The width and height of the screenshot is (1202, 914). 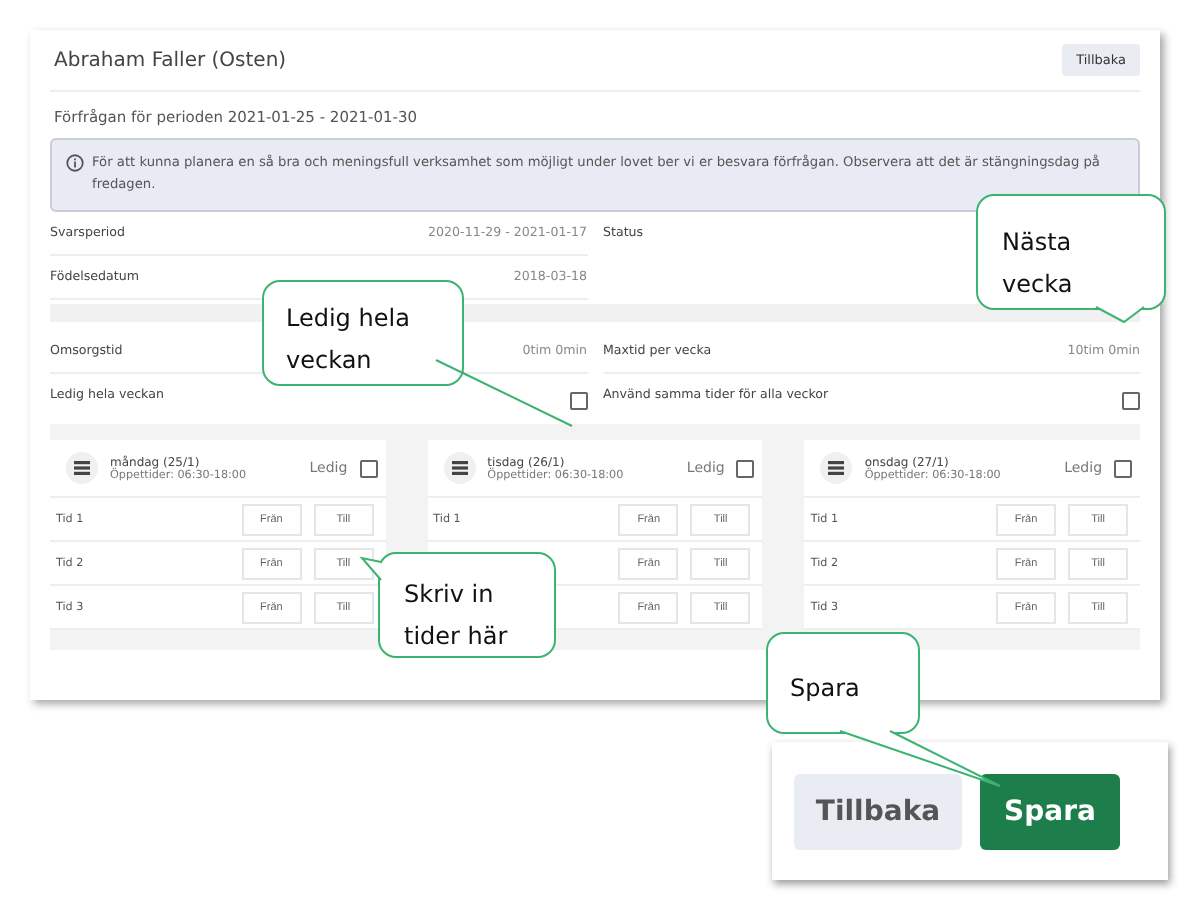 What do you see at coordinates (843, 683) in the screenshot?
I see `callout-bubble: Spara` at bounding box center [843, 683].